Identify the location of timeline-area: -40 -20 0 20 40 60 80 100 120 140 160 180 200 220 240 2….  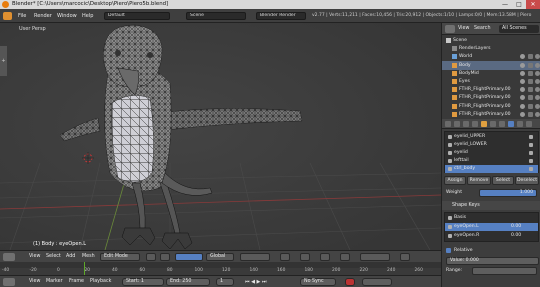
(220, 268).